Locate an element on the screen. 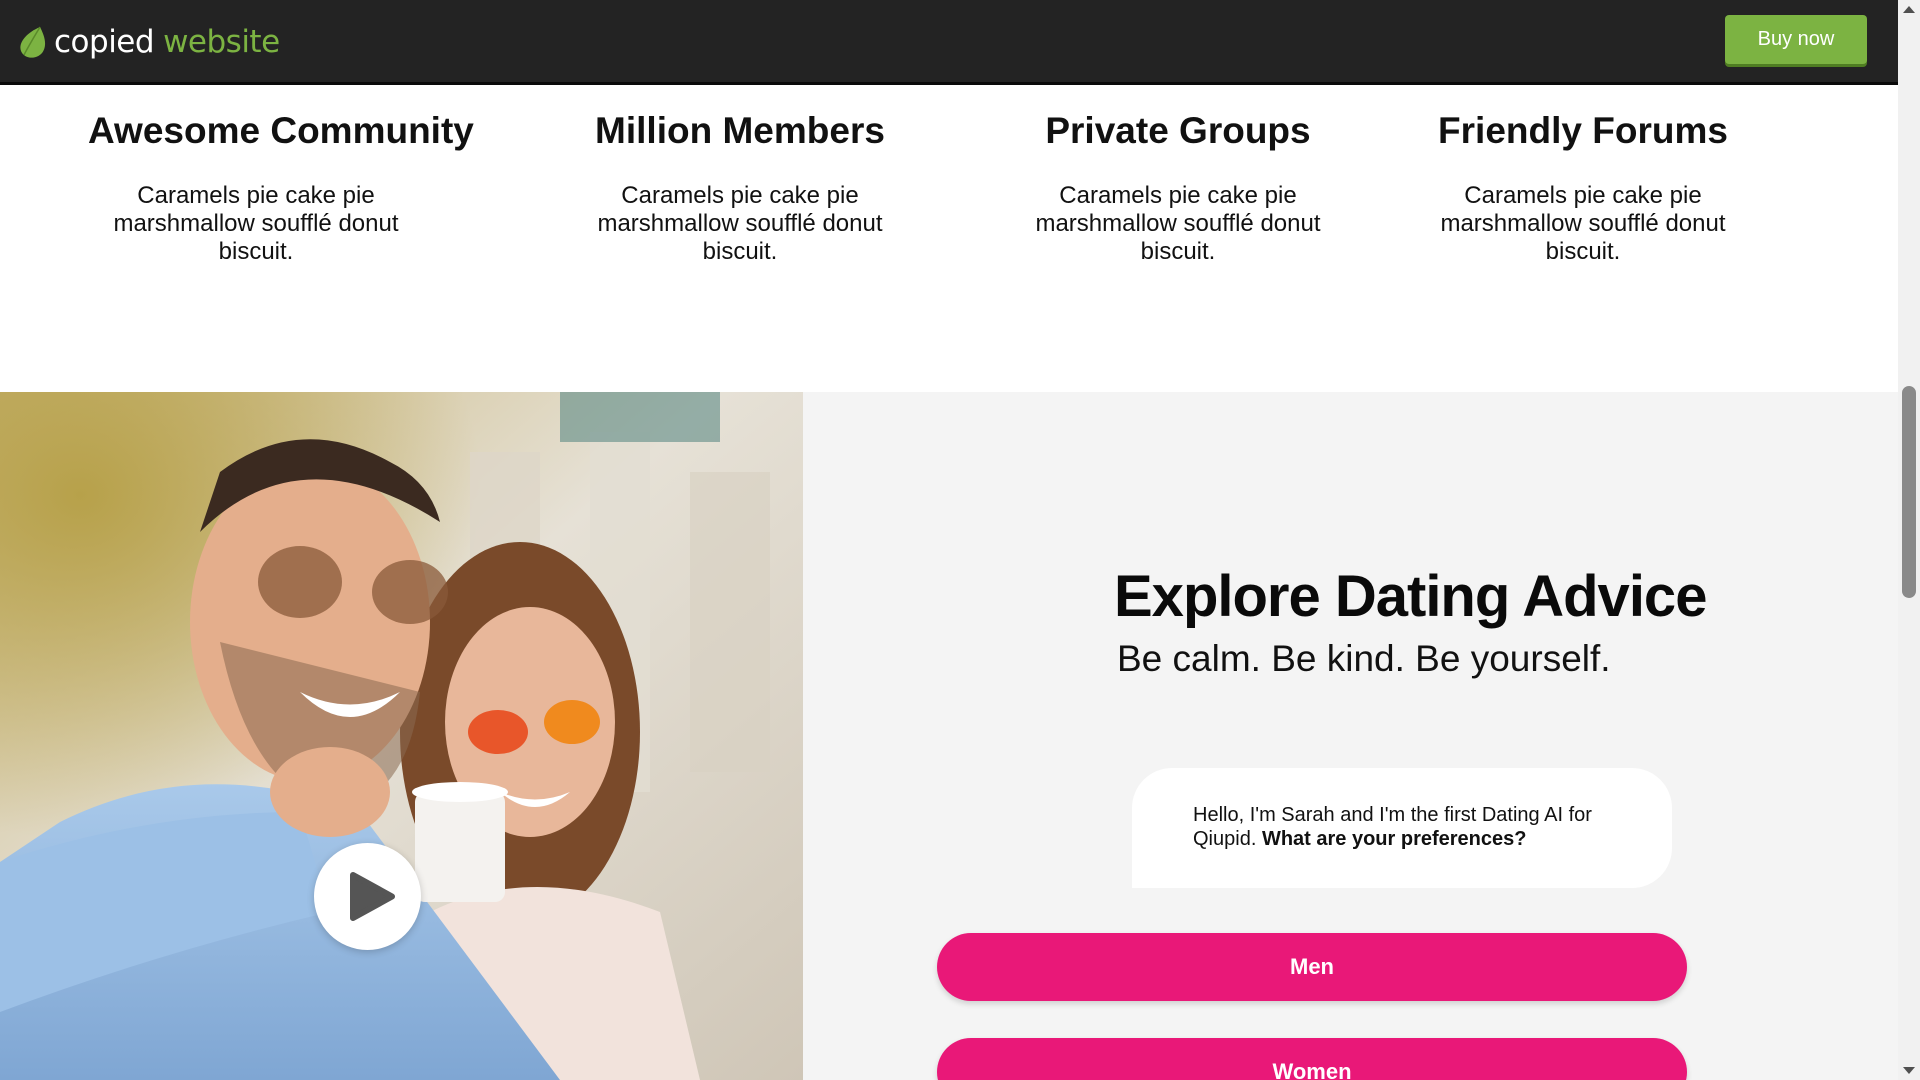 This screenshot has height=1080, width=1920. dating-advice-subtitle: Be calm. Be kind. Be yourself. is located at coordinates (1364, 658).